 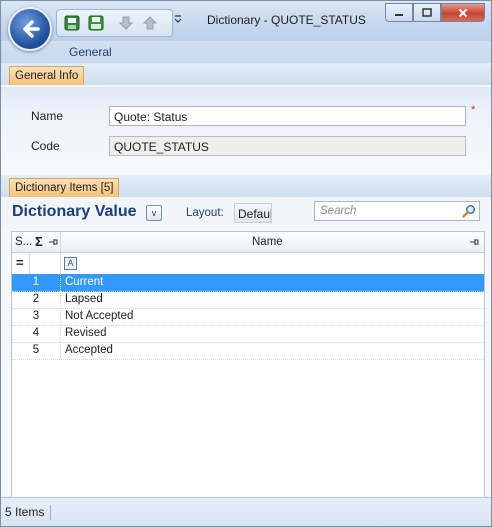 What do you see at coordinates (469, 211) in the screenshot?
I see `search-icon` at bounding box center [469, 211].